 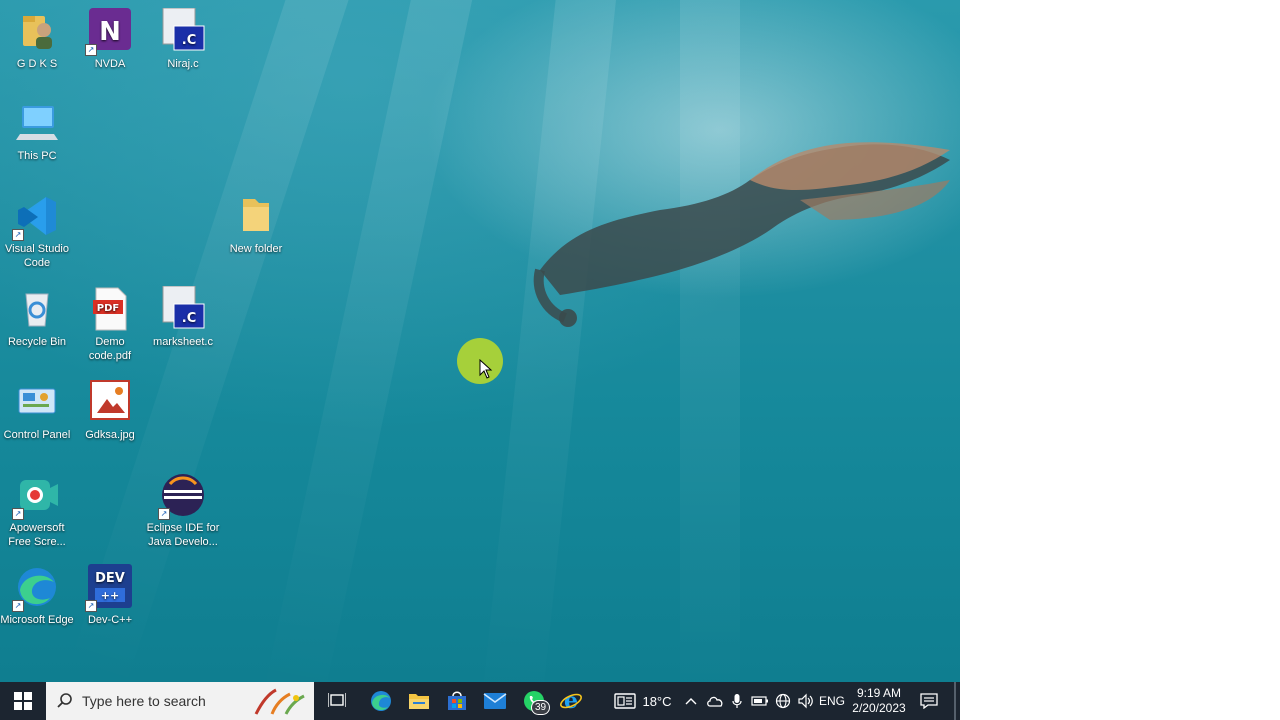 I want to click on whatsapp-badge: 39, so click(x=541, y=707).